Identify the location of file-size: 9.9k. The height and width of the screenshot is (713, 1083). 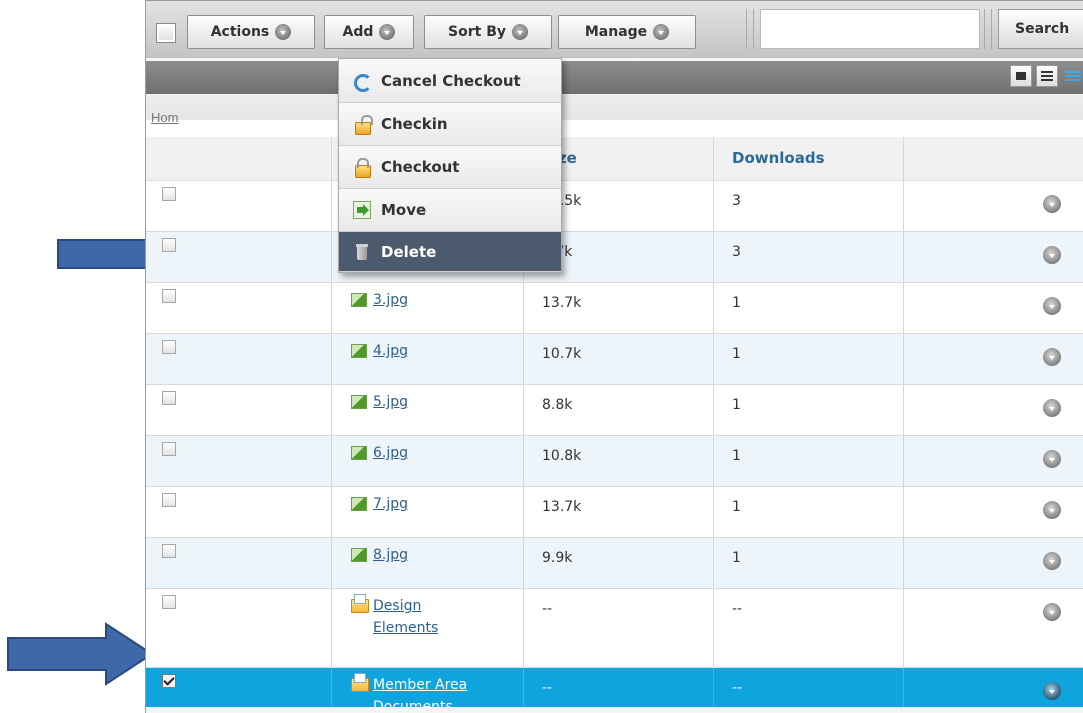
(557, 558).